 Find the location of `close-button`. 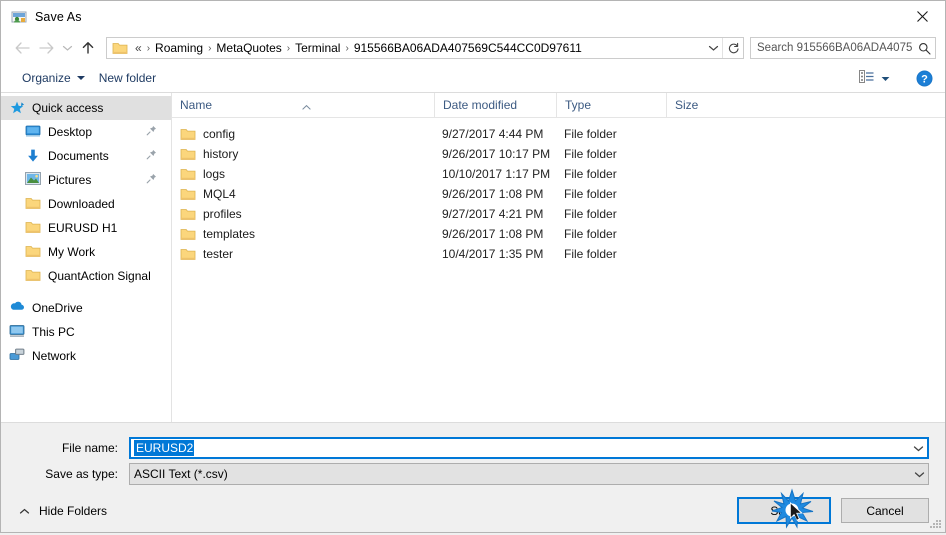

close-button is located at coordinates (922, 16).